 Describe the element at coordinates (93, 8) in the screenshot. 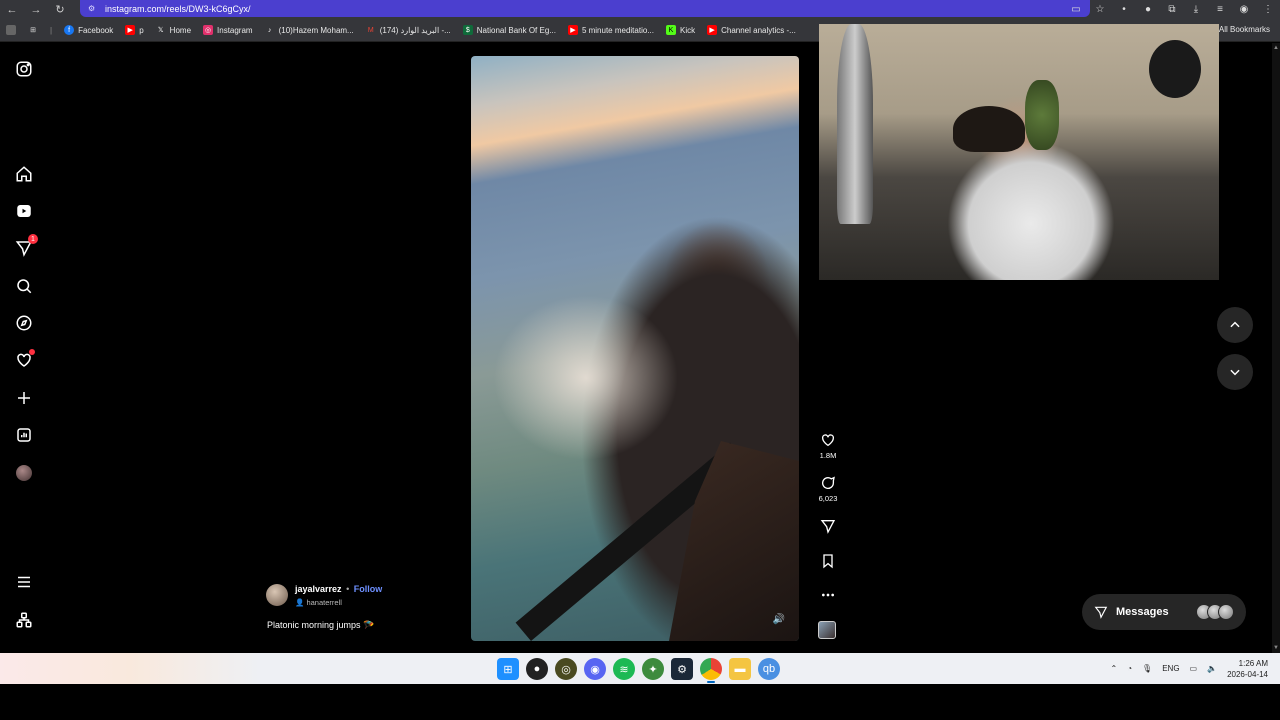

I see `site-info-icon: ⚙` at that location.